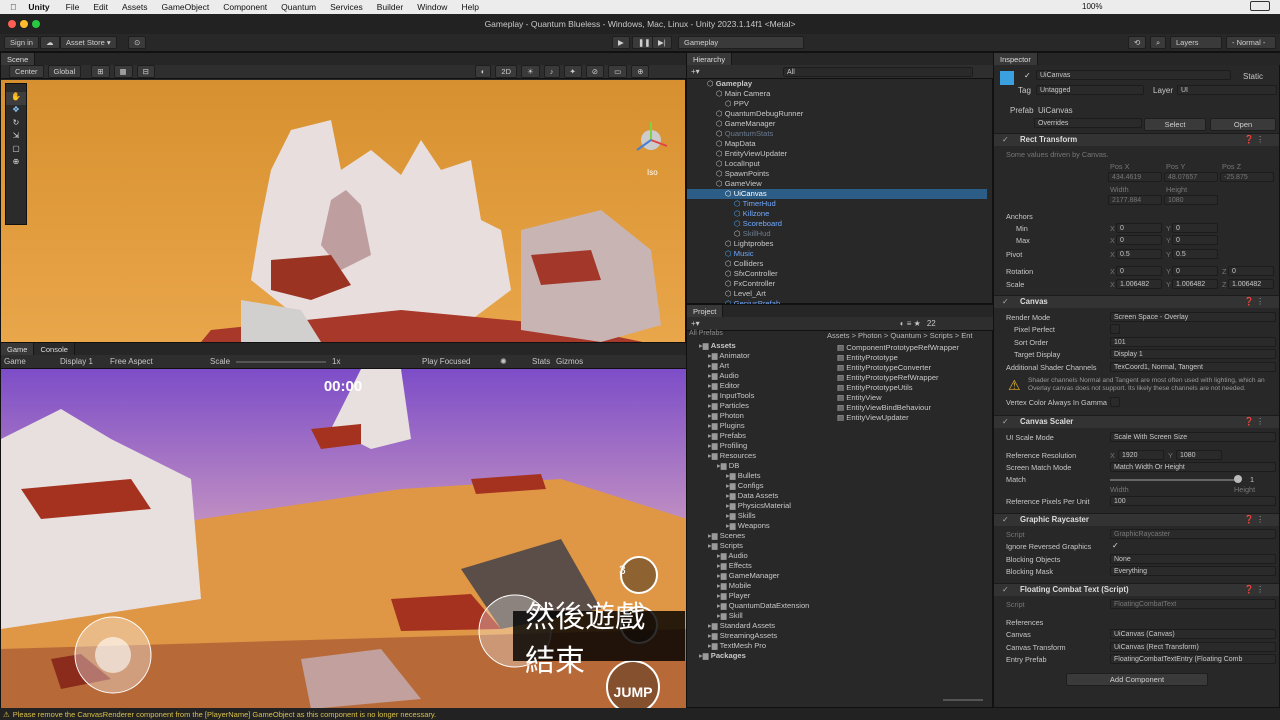  Describe the element at coordinates (753, 616) in the screenshot. I see `project-folder: ▸▆ Skill` at that location.